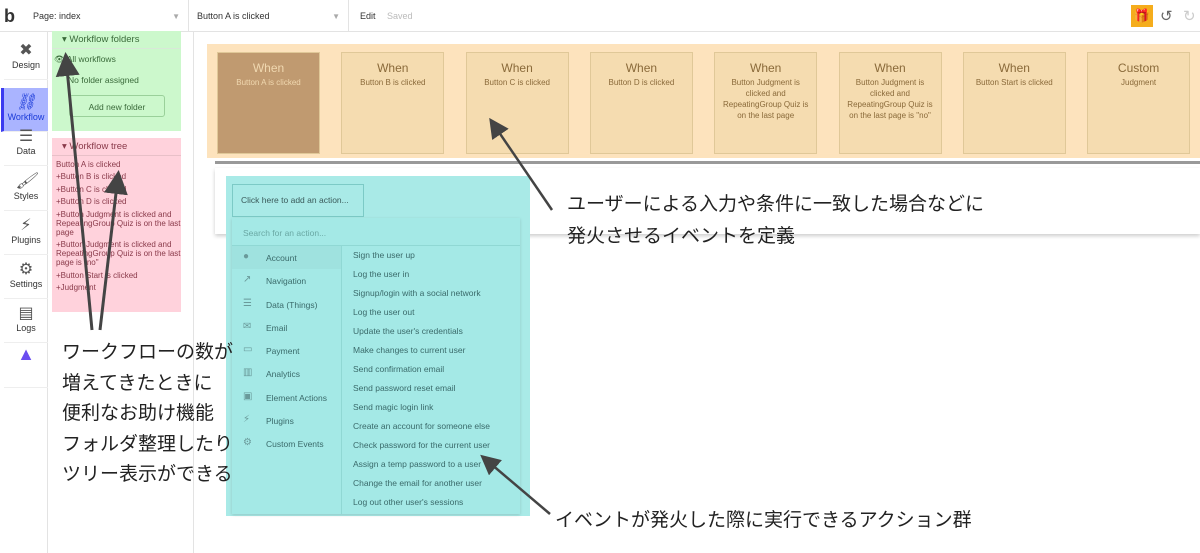 This screenshot has height=553, width=1200. Describe the element at coordinates (74, 191) in the screenshot. I see `arrow-to-folders` at that location.